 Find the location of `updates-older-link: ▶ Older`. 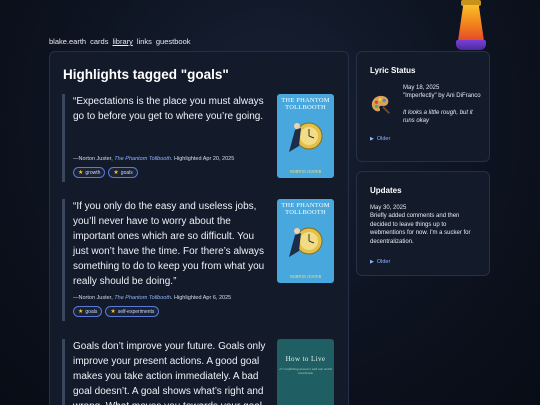

updates-older-link: ▶ Older is located at coordinates (380, 262).